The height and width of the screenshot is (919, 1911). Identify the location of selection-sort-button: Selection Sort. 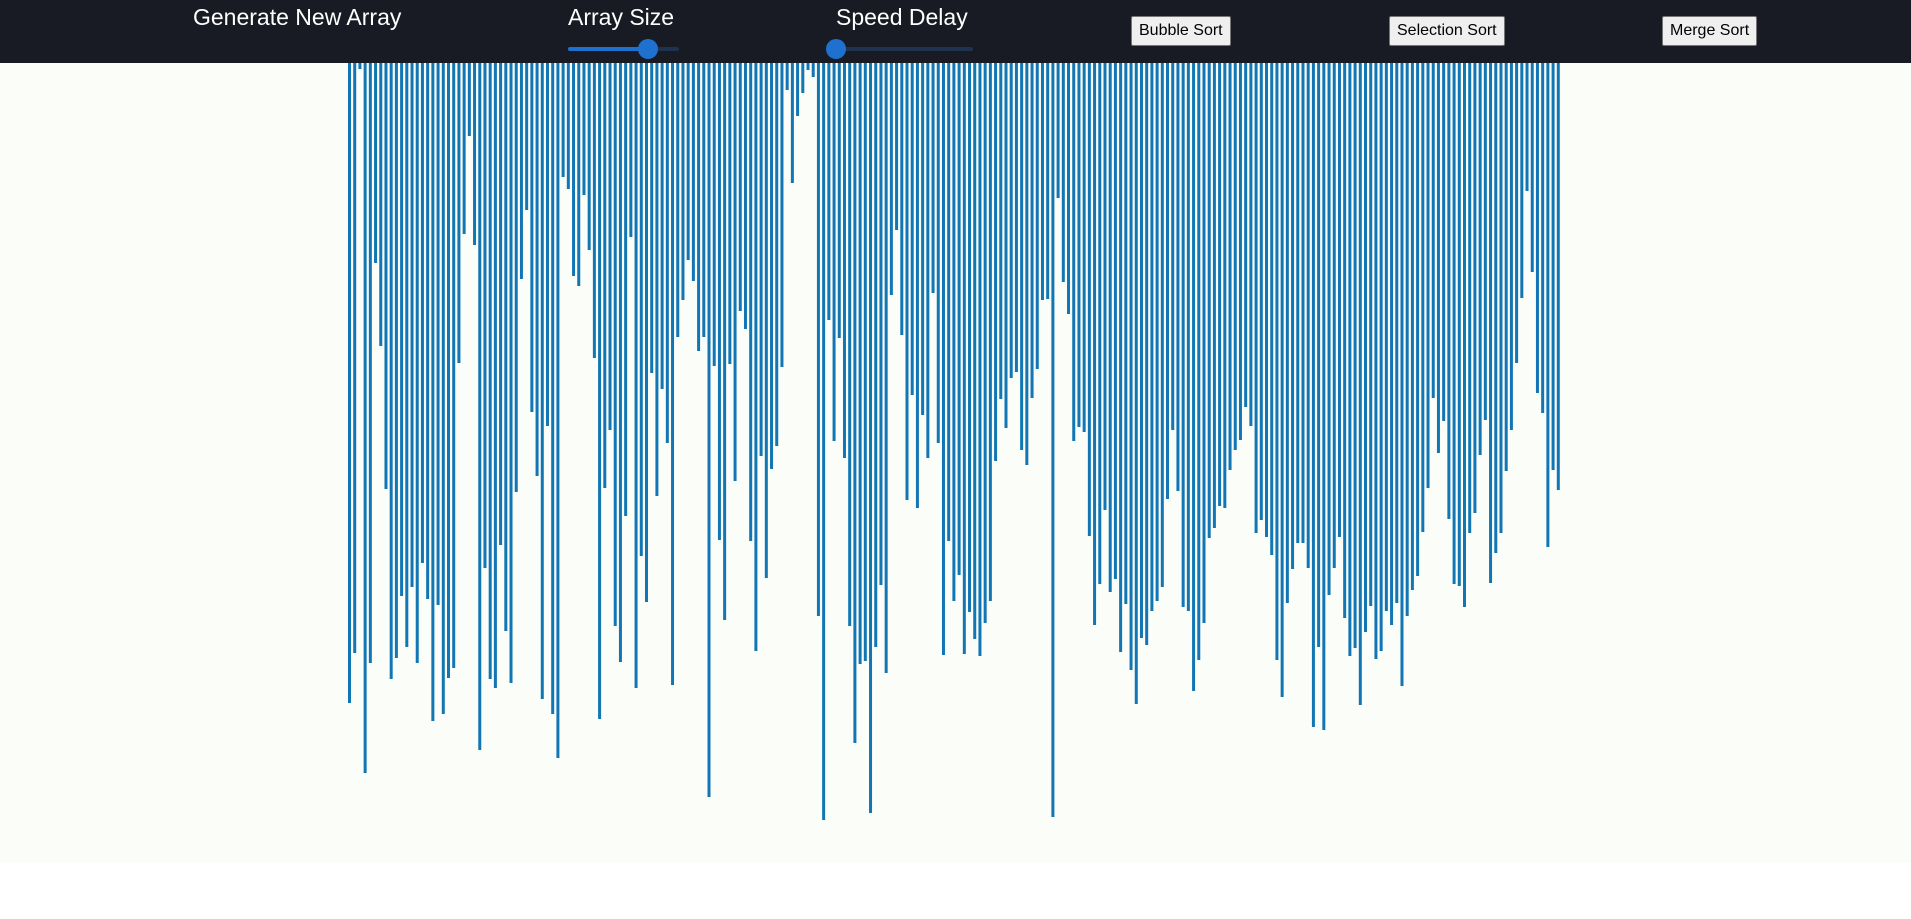
(1447, 31).